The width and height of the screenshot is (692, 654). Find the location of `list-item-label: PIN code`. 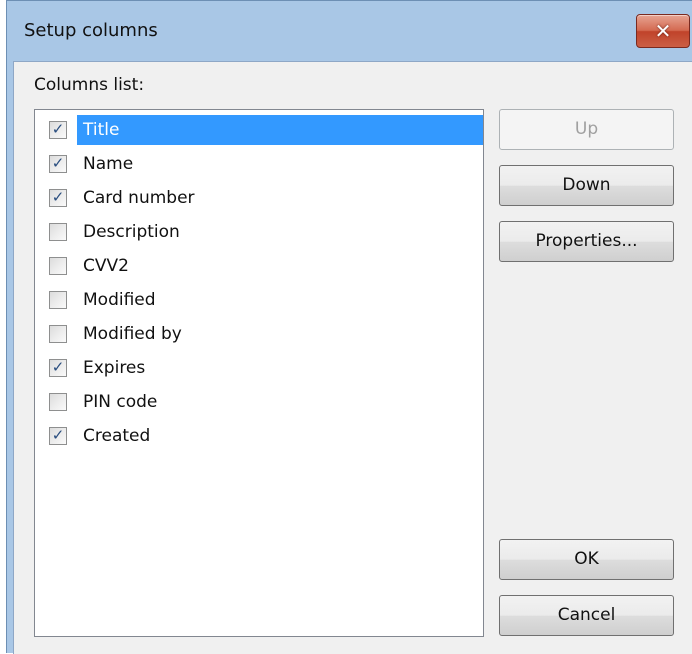

list-item-label: PIN code is located at coordinates (120, 402).